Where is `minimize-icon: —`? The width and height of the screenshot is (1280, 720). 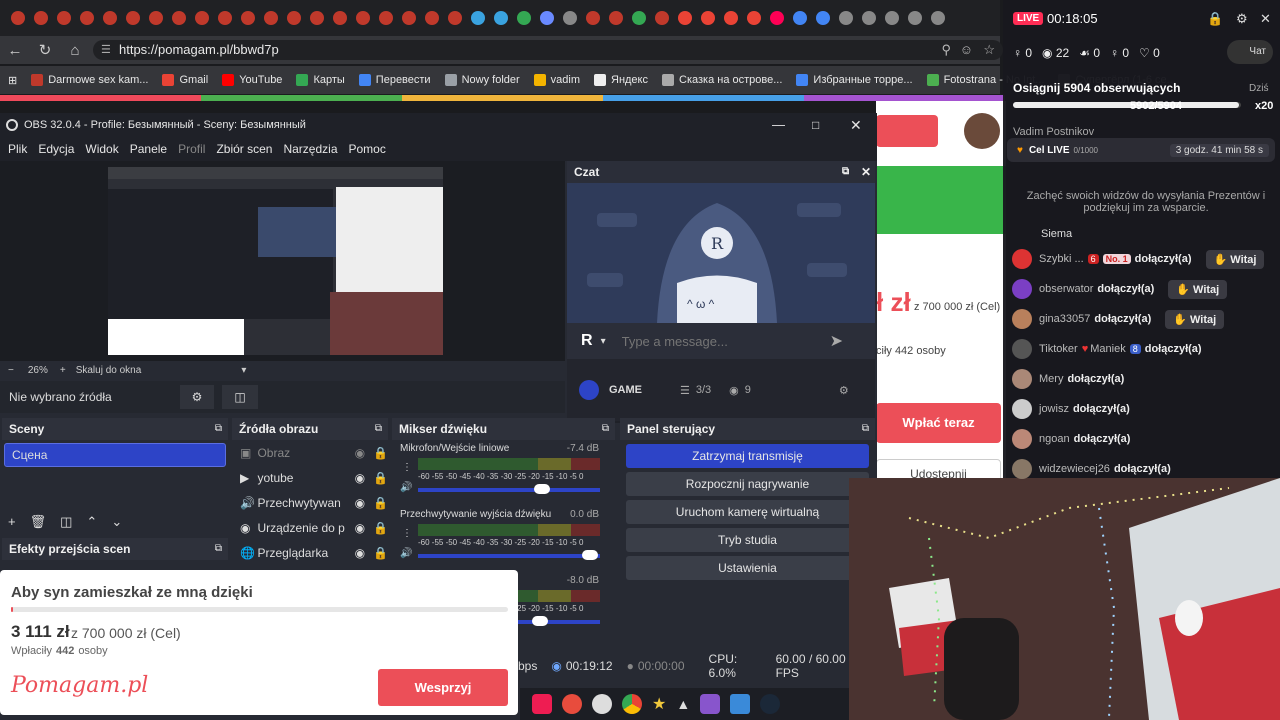 minimize-icon: — is located at coordinates (778, 125).